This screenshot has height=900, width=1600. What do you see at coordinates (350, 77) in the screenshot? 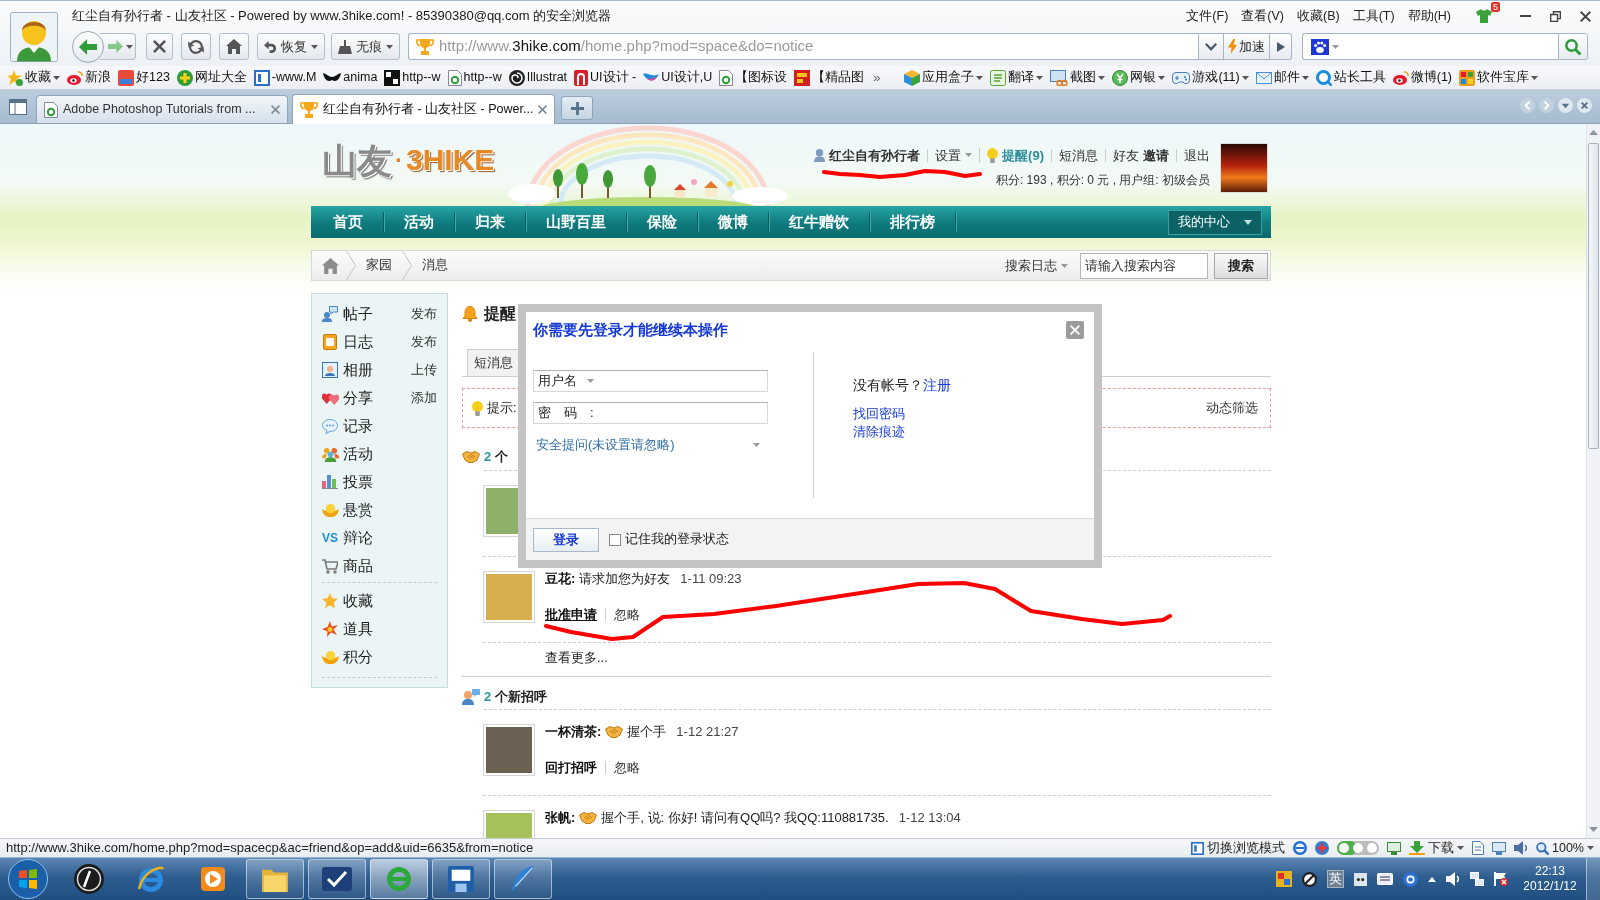
I see `bookmark-link: anima` at bounding box center [350, 77].